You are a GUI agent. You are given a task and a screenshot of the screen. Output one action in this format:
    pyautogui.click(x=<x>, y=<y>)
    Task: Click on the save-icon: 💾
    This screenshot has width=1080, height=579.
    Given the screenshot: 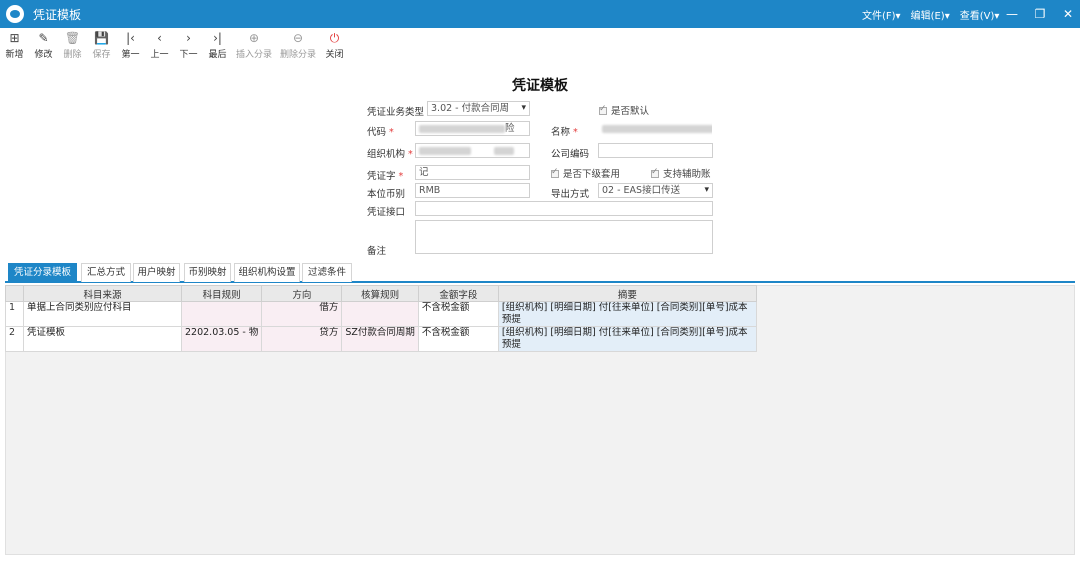 What is the action you would take?
    pyautogui.click(x=101, y=38)
    